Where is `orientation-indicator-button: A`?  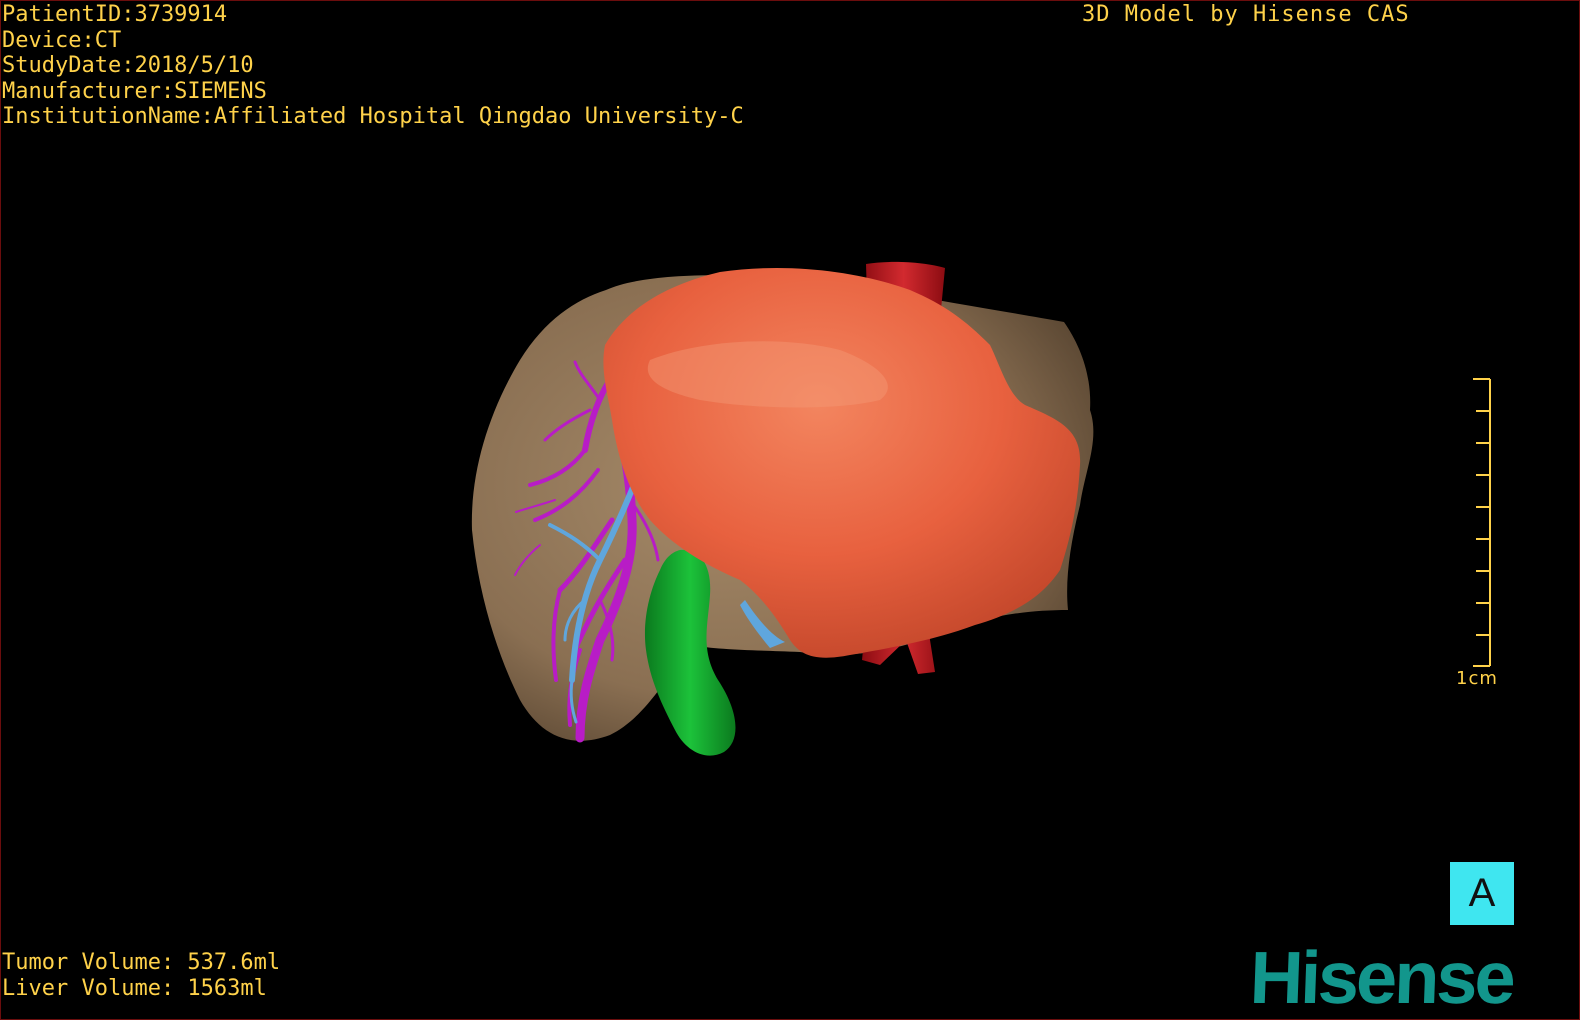 orientation-indicator-button: A is located at coordinates (1482, 893).